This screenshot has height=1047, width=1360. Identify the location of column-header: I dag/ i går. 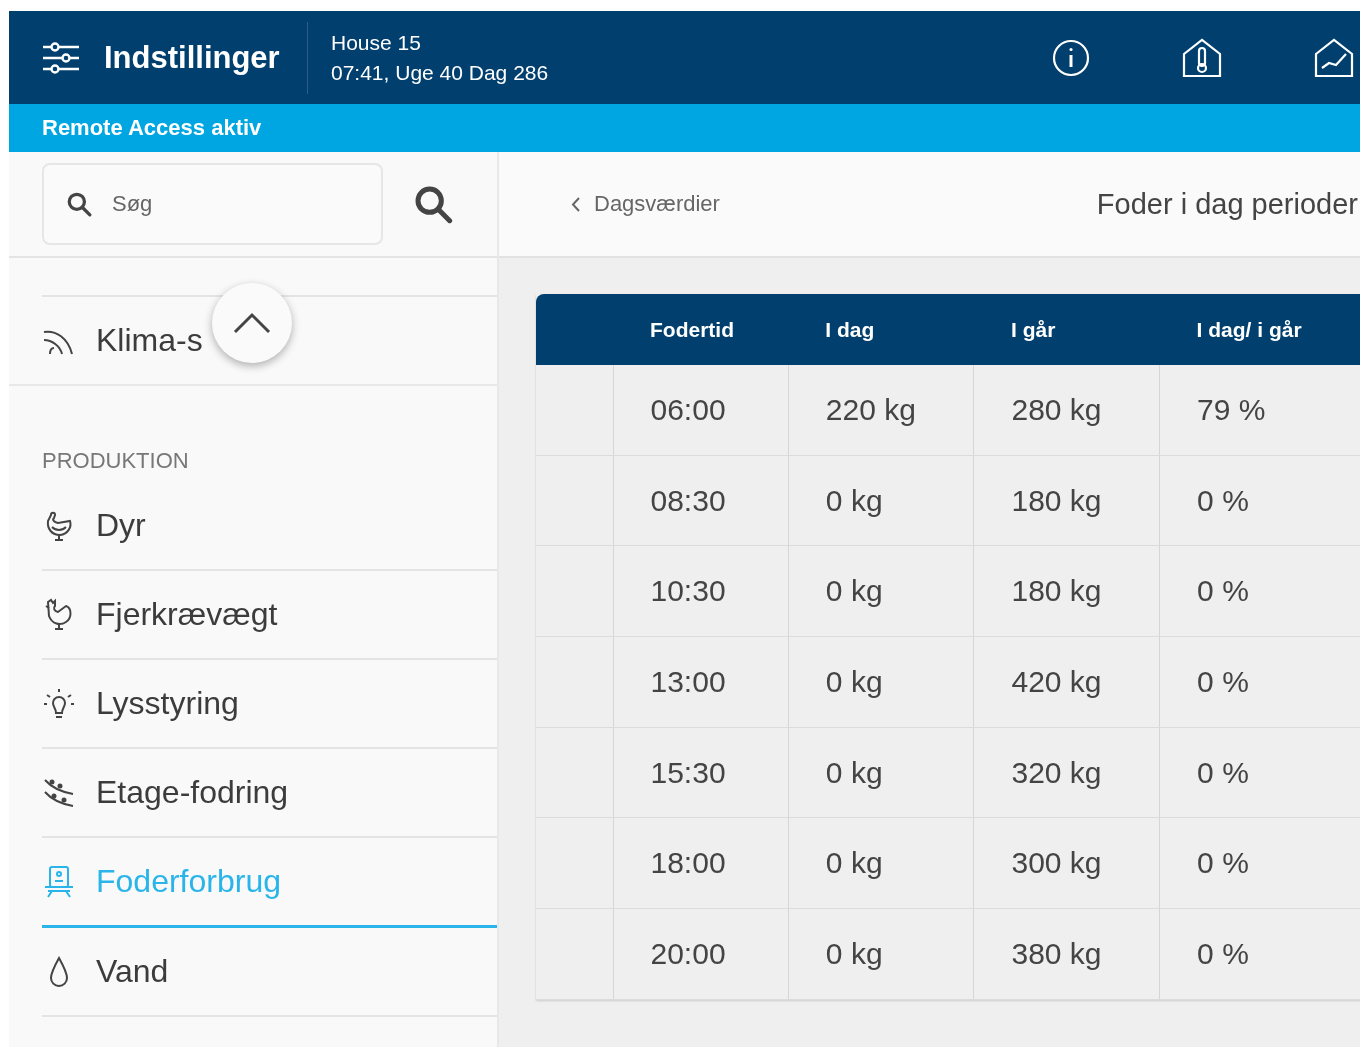
(1259, 329).